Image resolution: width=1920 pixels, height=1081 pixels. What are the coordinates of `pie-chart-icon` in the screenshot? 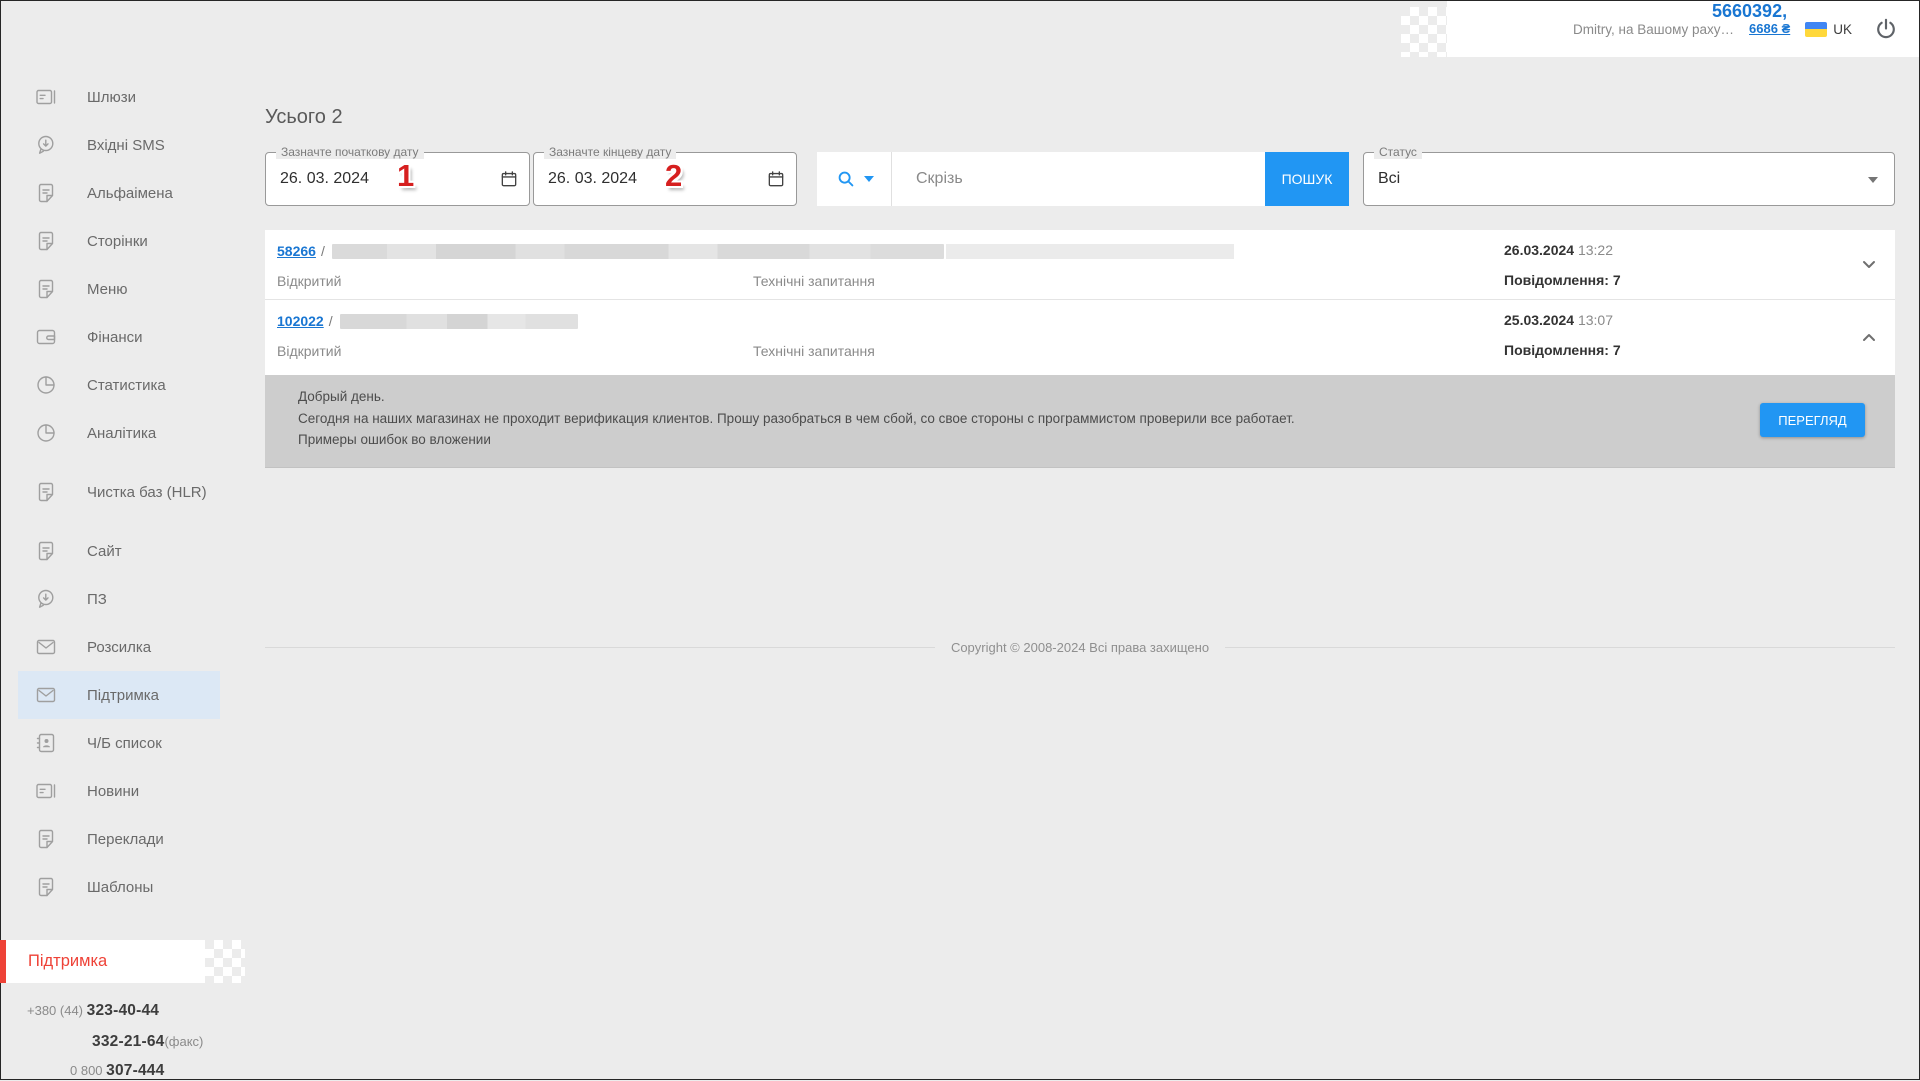 It's located at (46, 385).